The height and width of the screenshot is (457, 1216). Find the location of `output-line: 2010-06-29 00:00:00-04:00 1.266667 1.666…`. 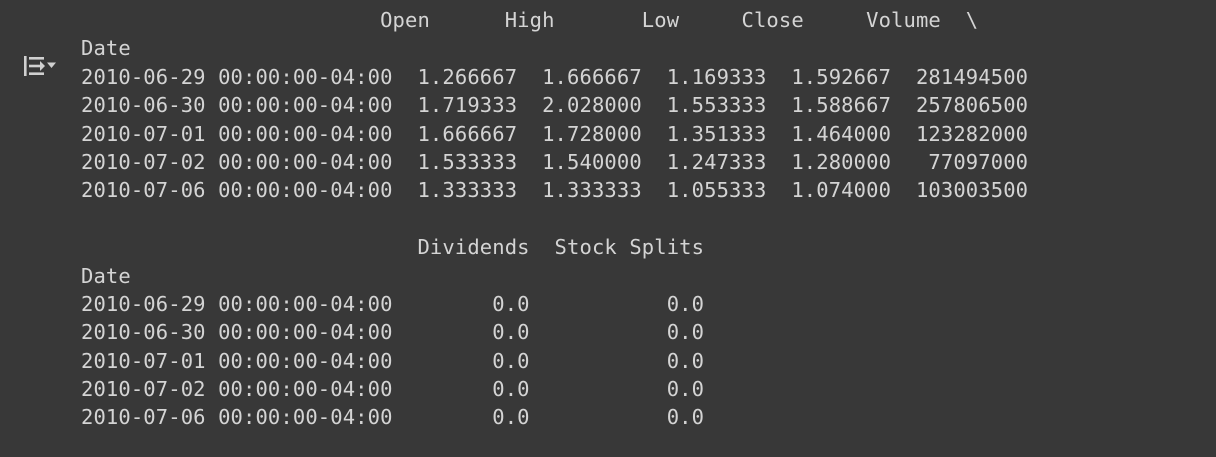

output-line: 2010-06-29 00:00:00-04:00 1.266667 1.666… is located at coordinates (555, 76).